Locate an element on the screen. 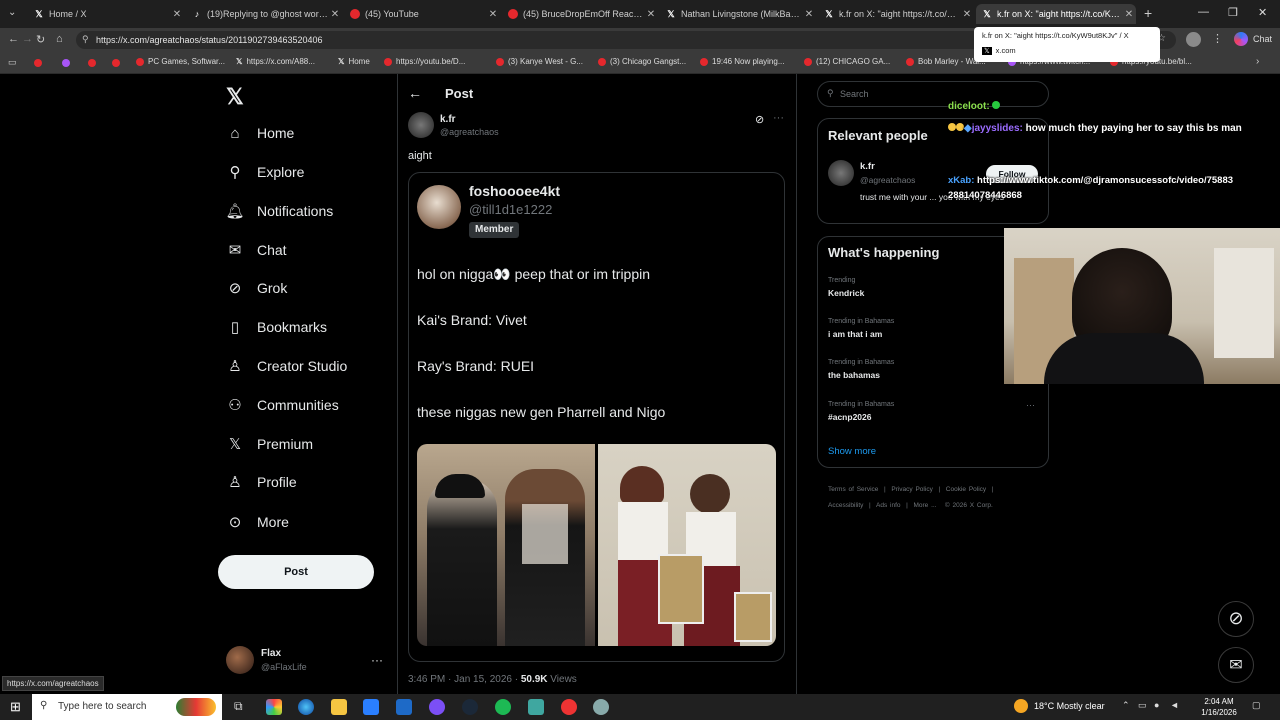  author-name: k.fr is located at coordinates (448, 119).